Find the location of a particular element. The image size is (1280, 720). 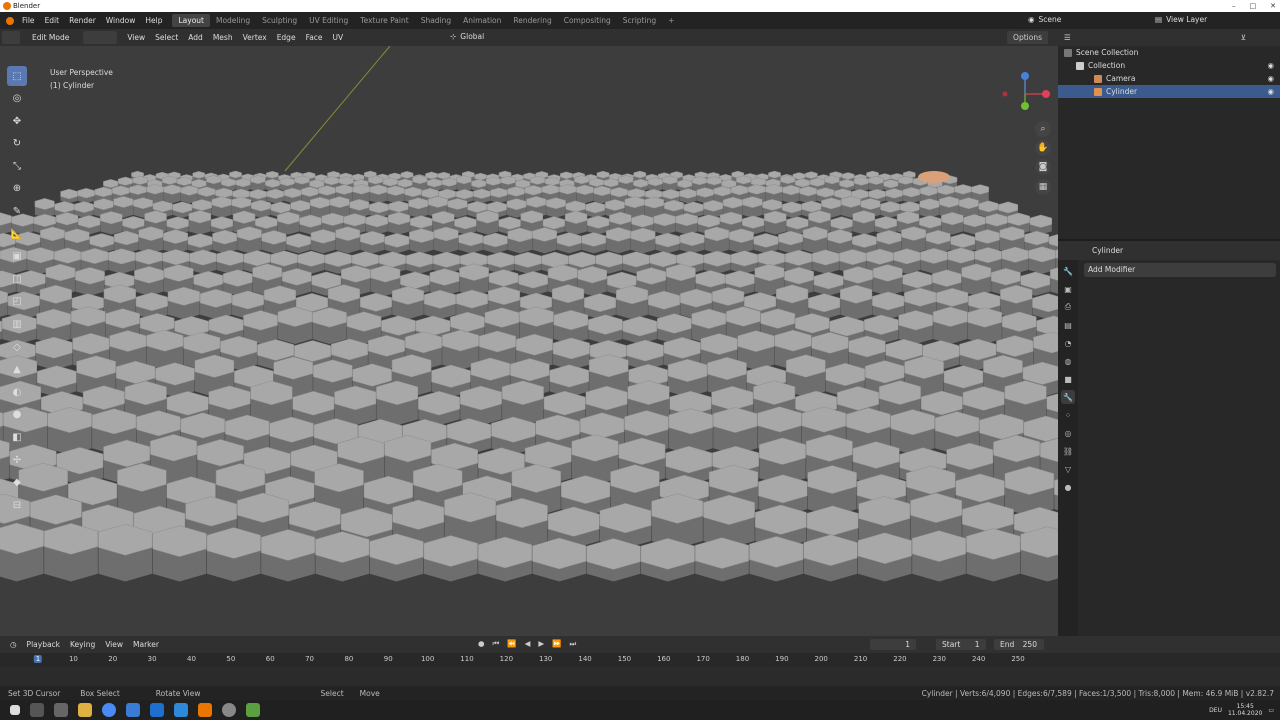

transform-tool: ⊕ is located at coordinates (17, 189).